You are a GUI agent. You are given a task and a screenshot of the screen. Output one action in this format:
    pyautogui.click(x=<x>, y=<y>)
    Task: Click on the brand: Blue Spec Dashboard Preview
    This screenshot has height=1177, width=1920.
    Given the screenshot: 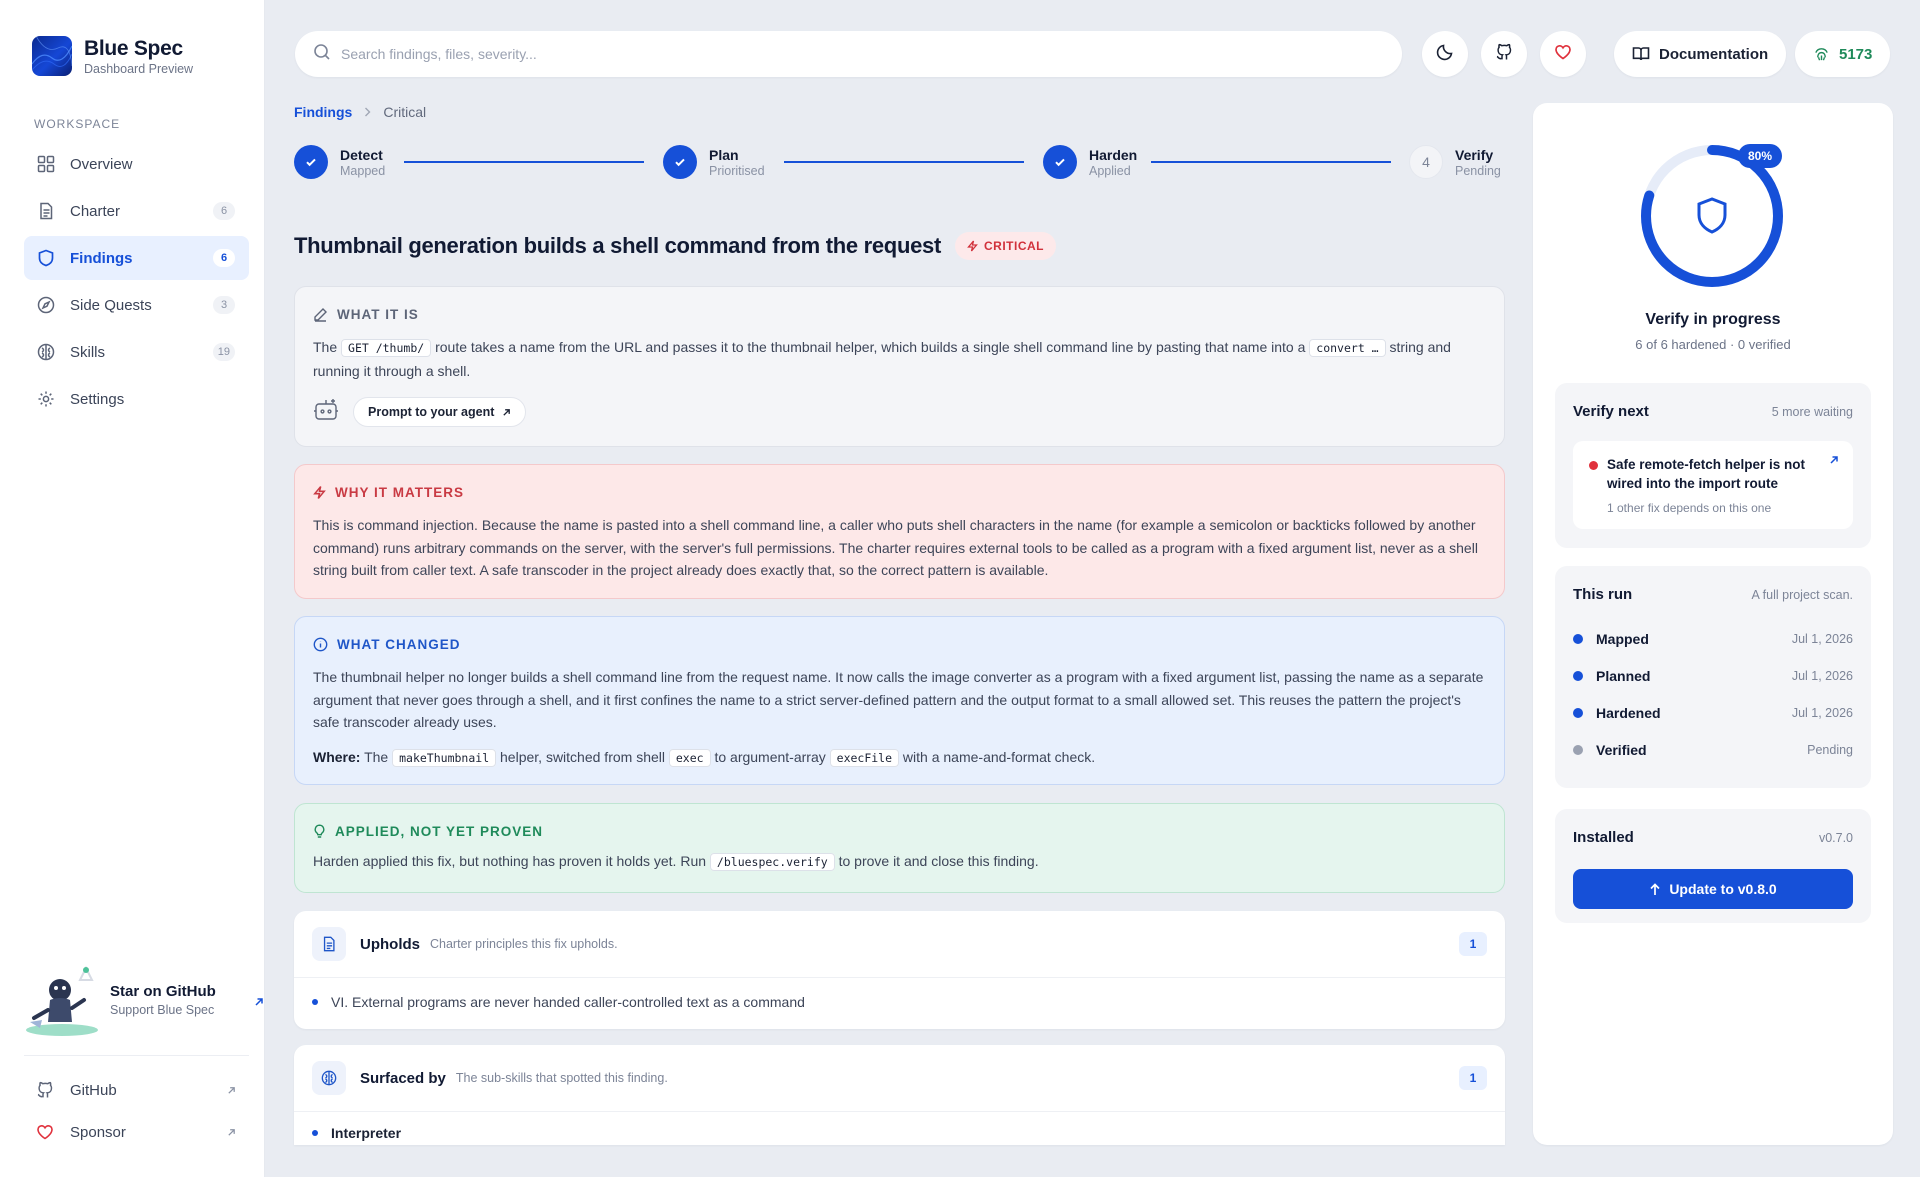 What is the action you would take?
    pyautogui.click(x=112, y=56)
    